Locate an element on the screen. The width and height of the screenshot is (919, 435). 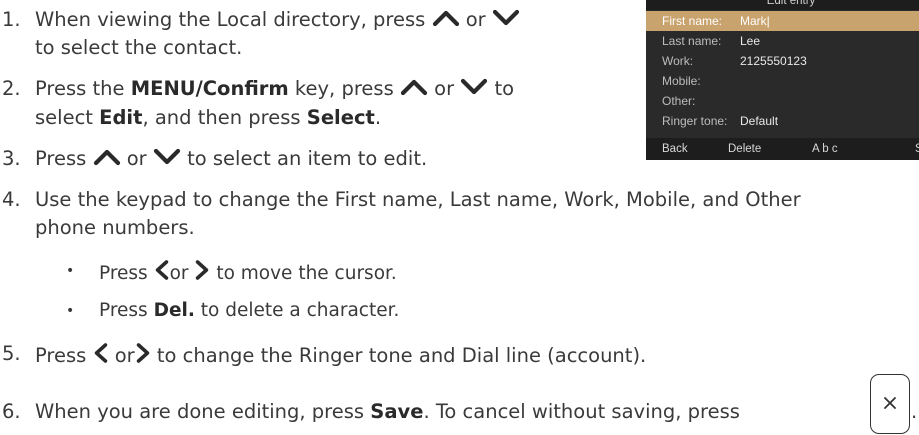
field-value: 2125550123 is located at coordinates (773, 61).